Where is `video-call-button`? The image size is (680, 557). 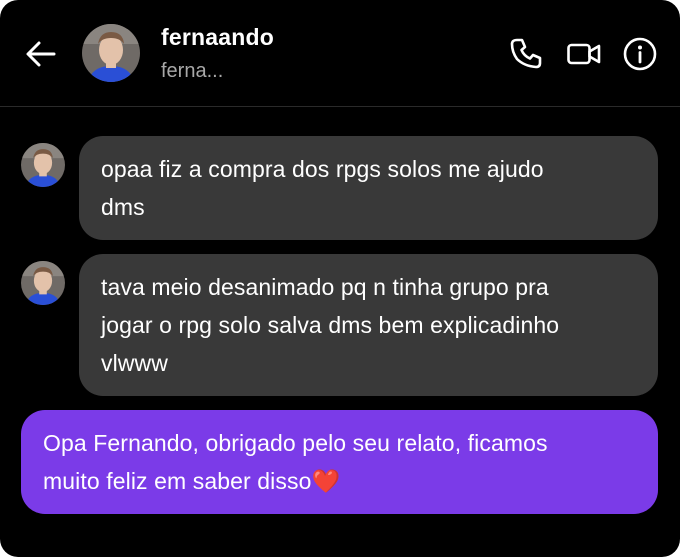 video-call-button is located at coordinates (584, 54).